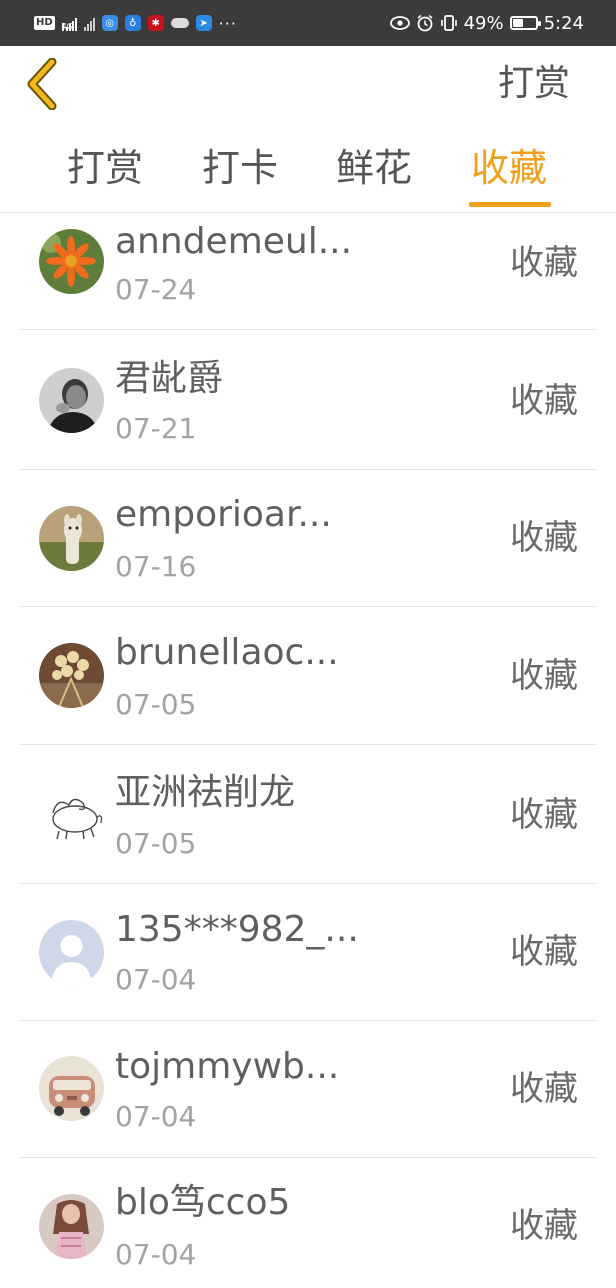  I want to click on battery-level, so click(518, 23).